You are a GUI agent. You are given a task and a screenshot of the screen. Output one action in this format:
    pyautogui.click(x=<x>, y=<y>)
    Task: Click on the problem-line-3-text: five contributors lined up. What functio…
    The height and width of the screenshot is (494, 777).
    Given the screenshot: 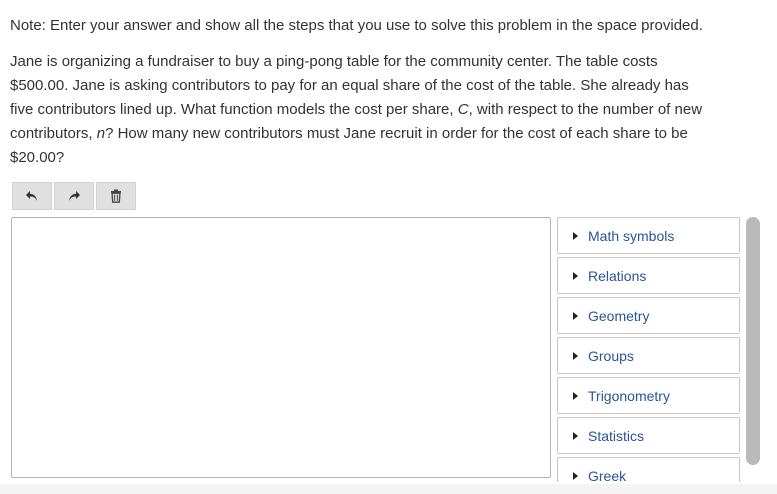 What is the action you would take?
    pyautogui.click(x=232, y=109)
    